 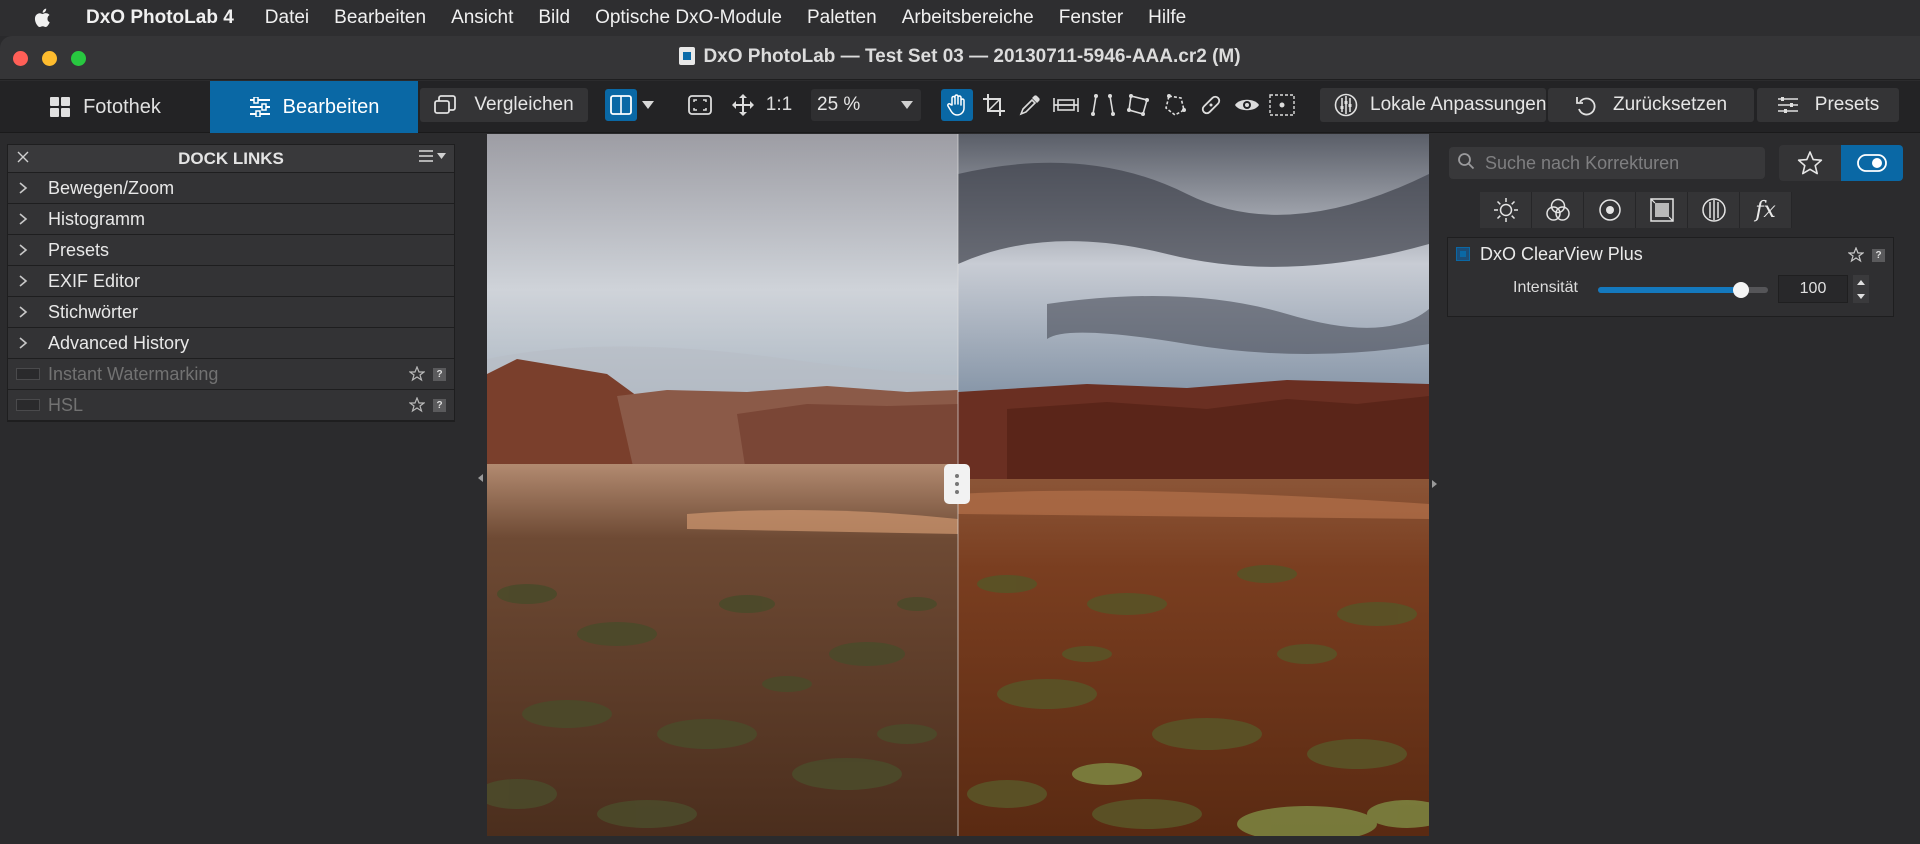 I want to click on dock-item-presets: Presets, so click(x=231, y=250).